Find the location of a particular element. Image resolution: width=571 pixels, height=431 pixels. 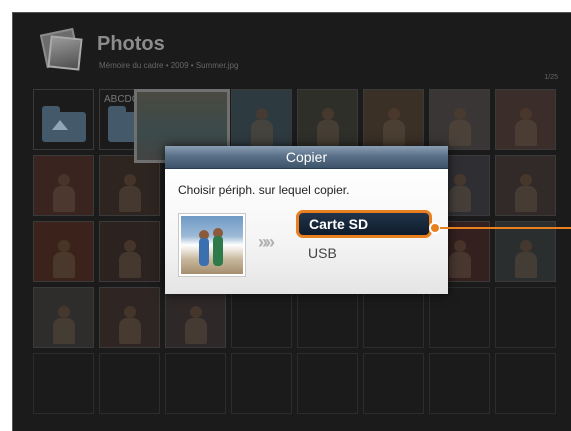

dialog-title: Copier is located at coordinates (306, 157).